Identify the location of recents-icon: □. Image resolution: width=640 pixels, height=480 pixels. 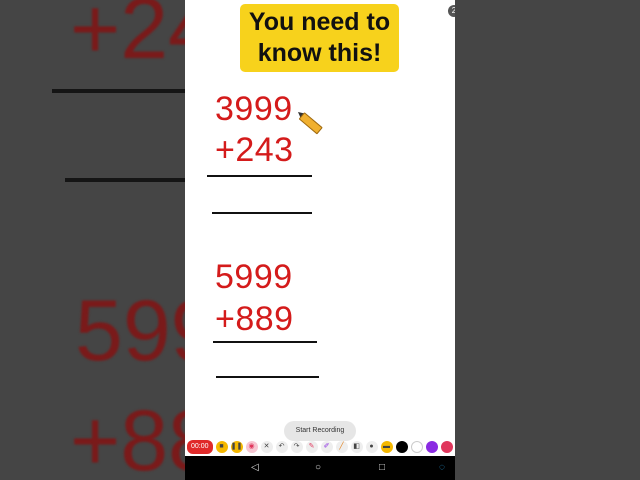
(382, 468).